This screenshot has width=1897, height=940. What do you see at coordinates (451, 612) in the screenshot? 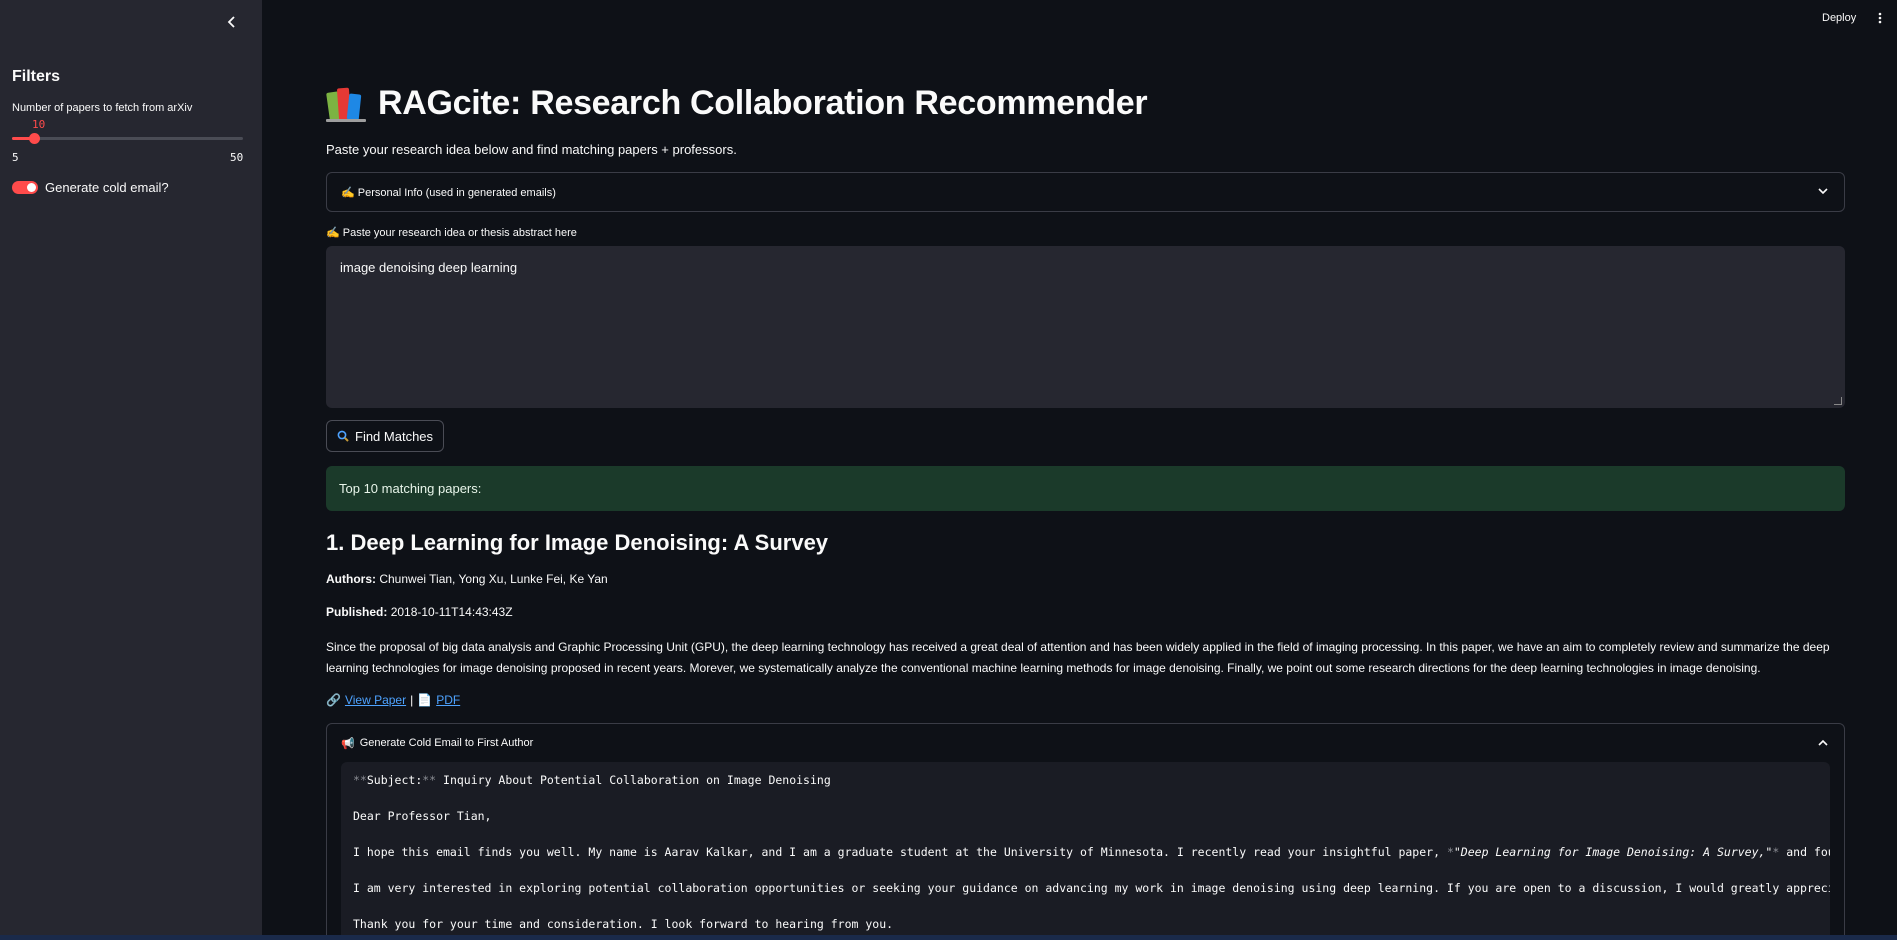
I see `published-value: 2018-10-11T14:43:43Z` at bounding box center [451, 612].